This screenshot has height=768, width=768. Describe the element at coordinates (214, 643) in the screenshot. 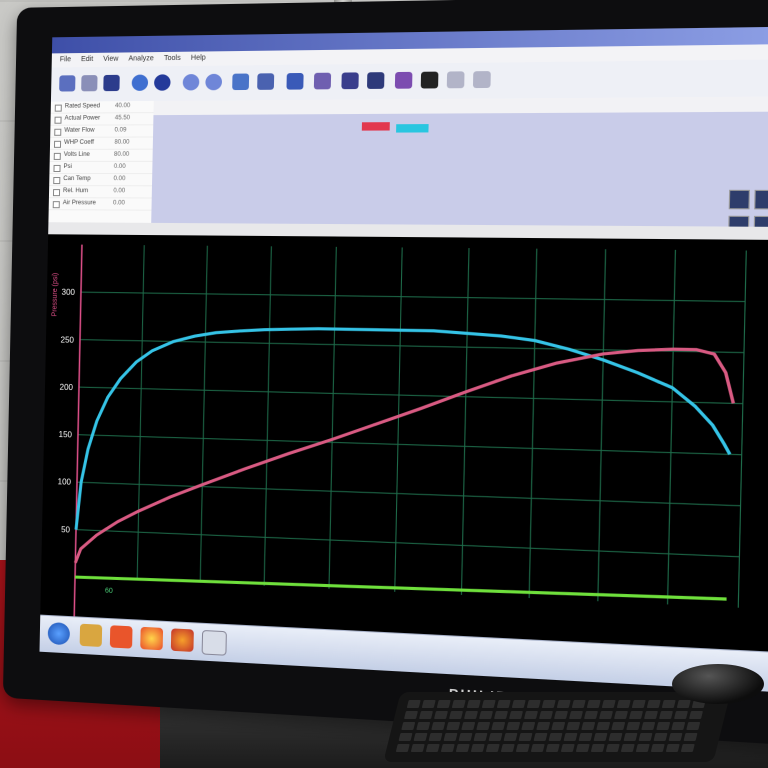

I see `app-window-icon` at that location.